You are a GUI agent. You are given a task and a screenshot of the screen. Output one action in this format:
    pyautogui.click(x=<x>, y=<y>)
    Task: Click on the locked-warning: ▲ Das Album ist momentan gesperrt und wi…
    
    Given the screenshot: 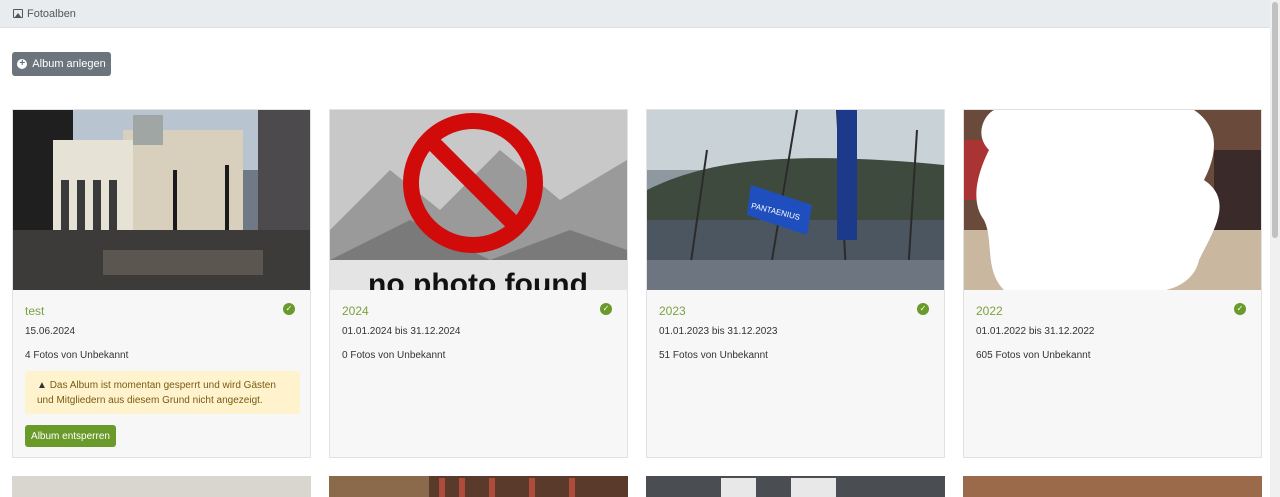 What is the action you would take?
    pyautogui.click(x=162, y=392)
    